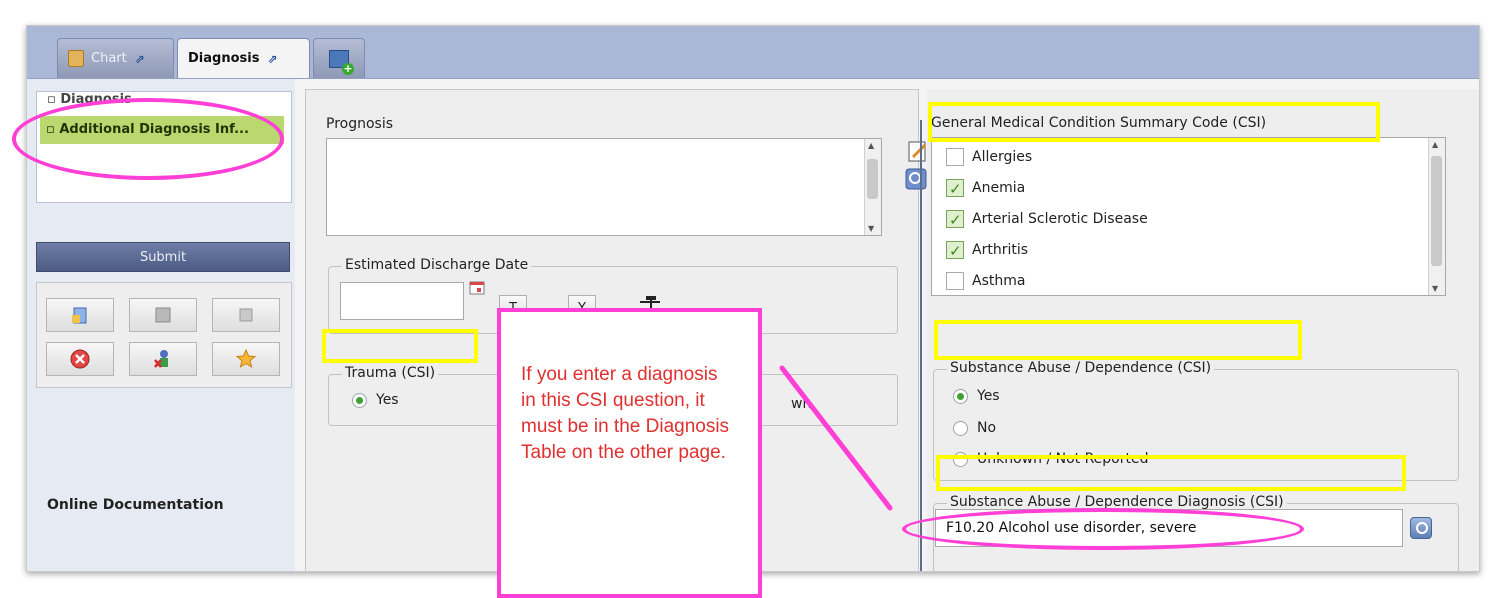 The height and width of the screenshot is (598, 1501). I want to click on save-button, so click(163, 315).